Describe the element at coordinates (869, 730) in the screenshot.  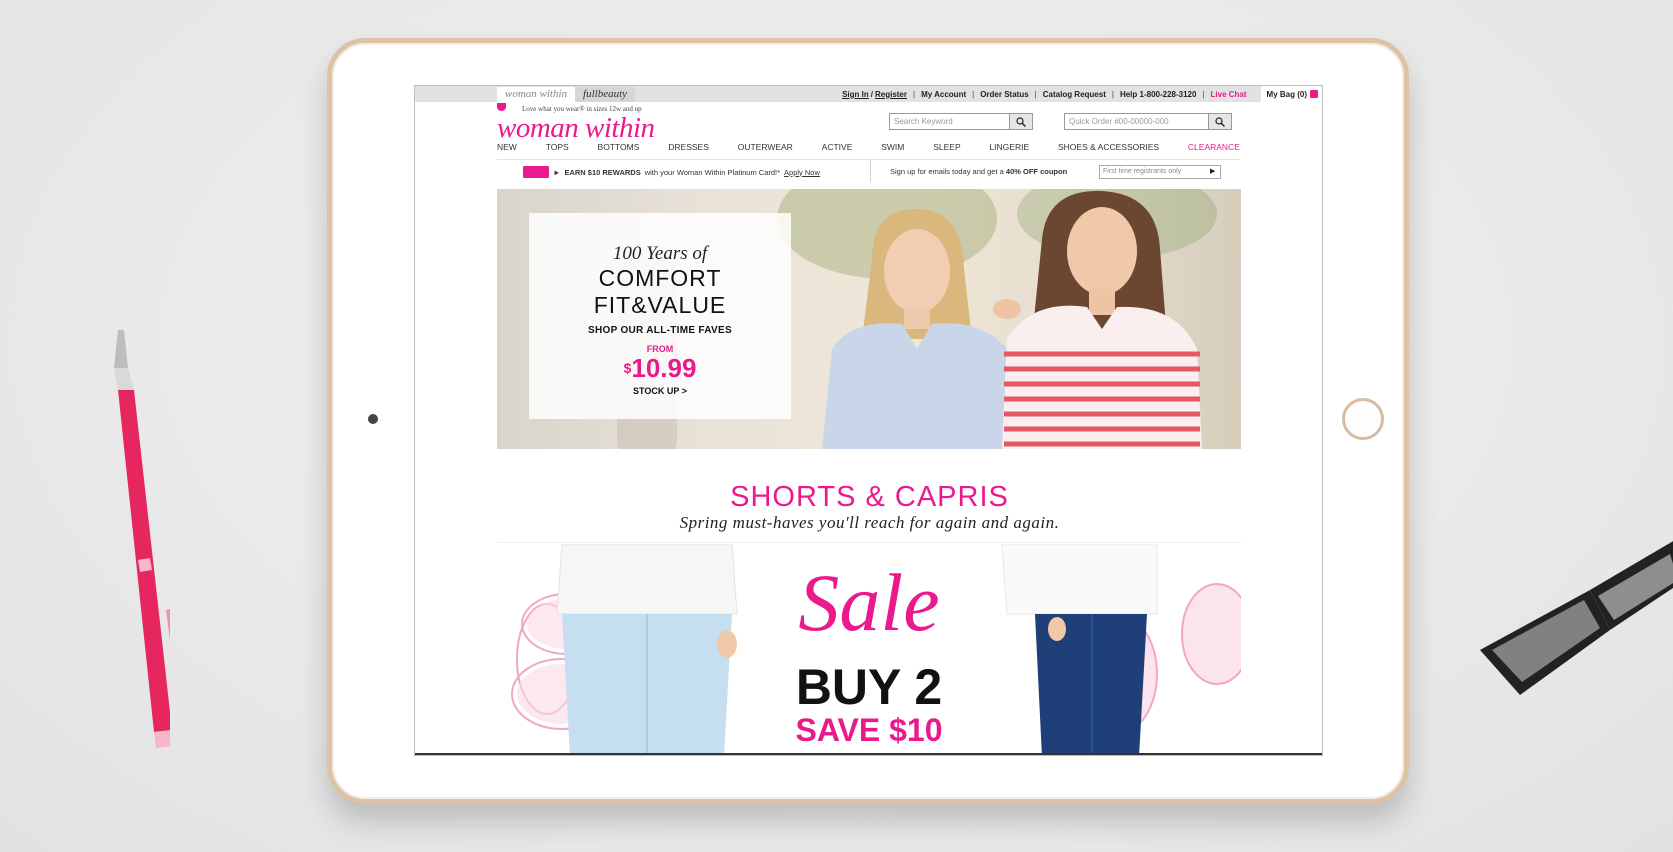
I see `sale-save-10: SAVE $10` at that location.